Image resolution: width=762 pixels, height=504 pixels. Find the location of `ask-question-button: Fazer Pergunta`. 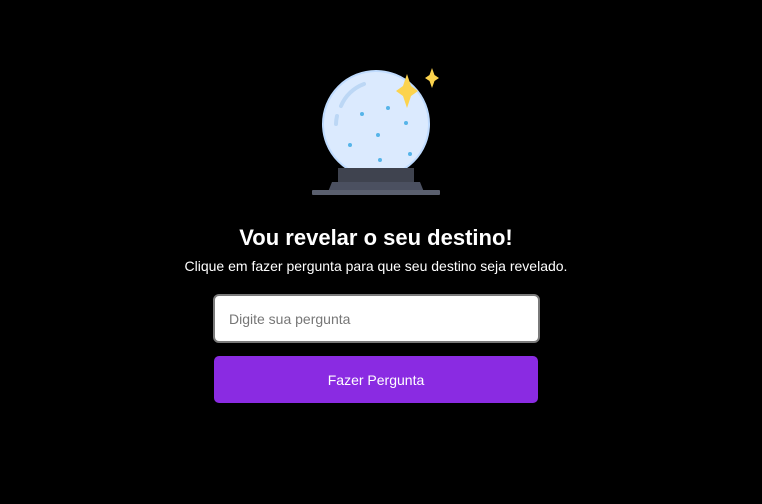

ask-question-button: Fazer Pergunta is located at coordinates (376, 379).